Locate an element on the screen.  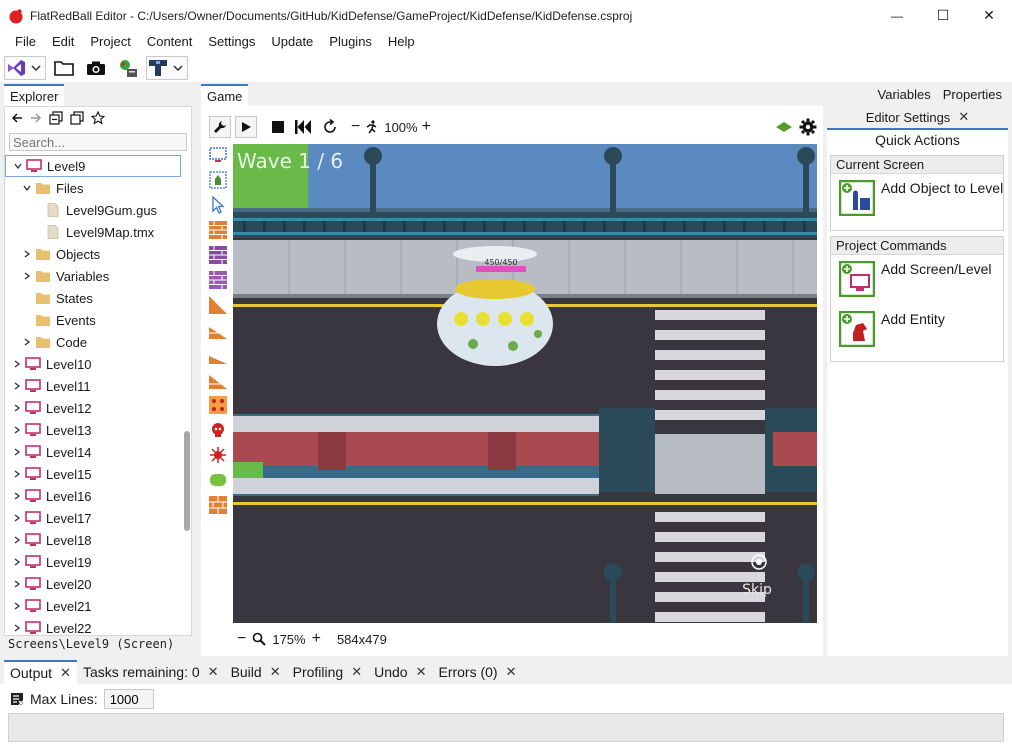
play-mode-button is located at coordinates (246, 127).